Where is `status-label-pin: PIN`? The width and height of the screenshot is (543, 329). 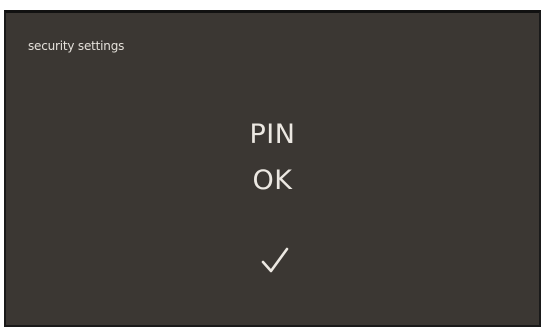 status-label-pin: PIN is located at coordinates (272, 134).